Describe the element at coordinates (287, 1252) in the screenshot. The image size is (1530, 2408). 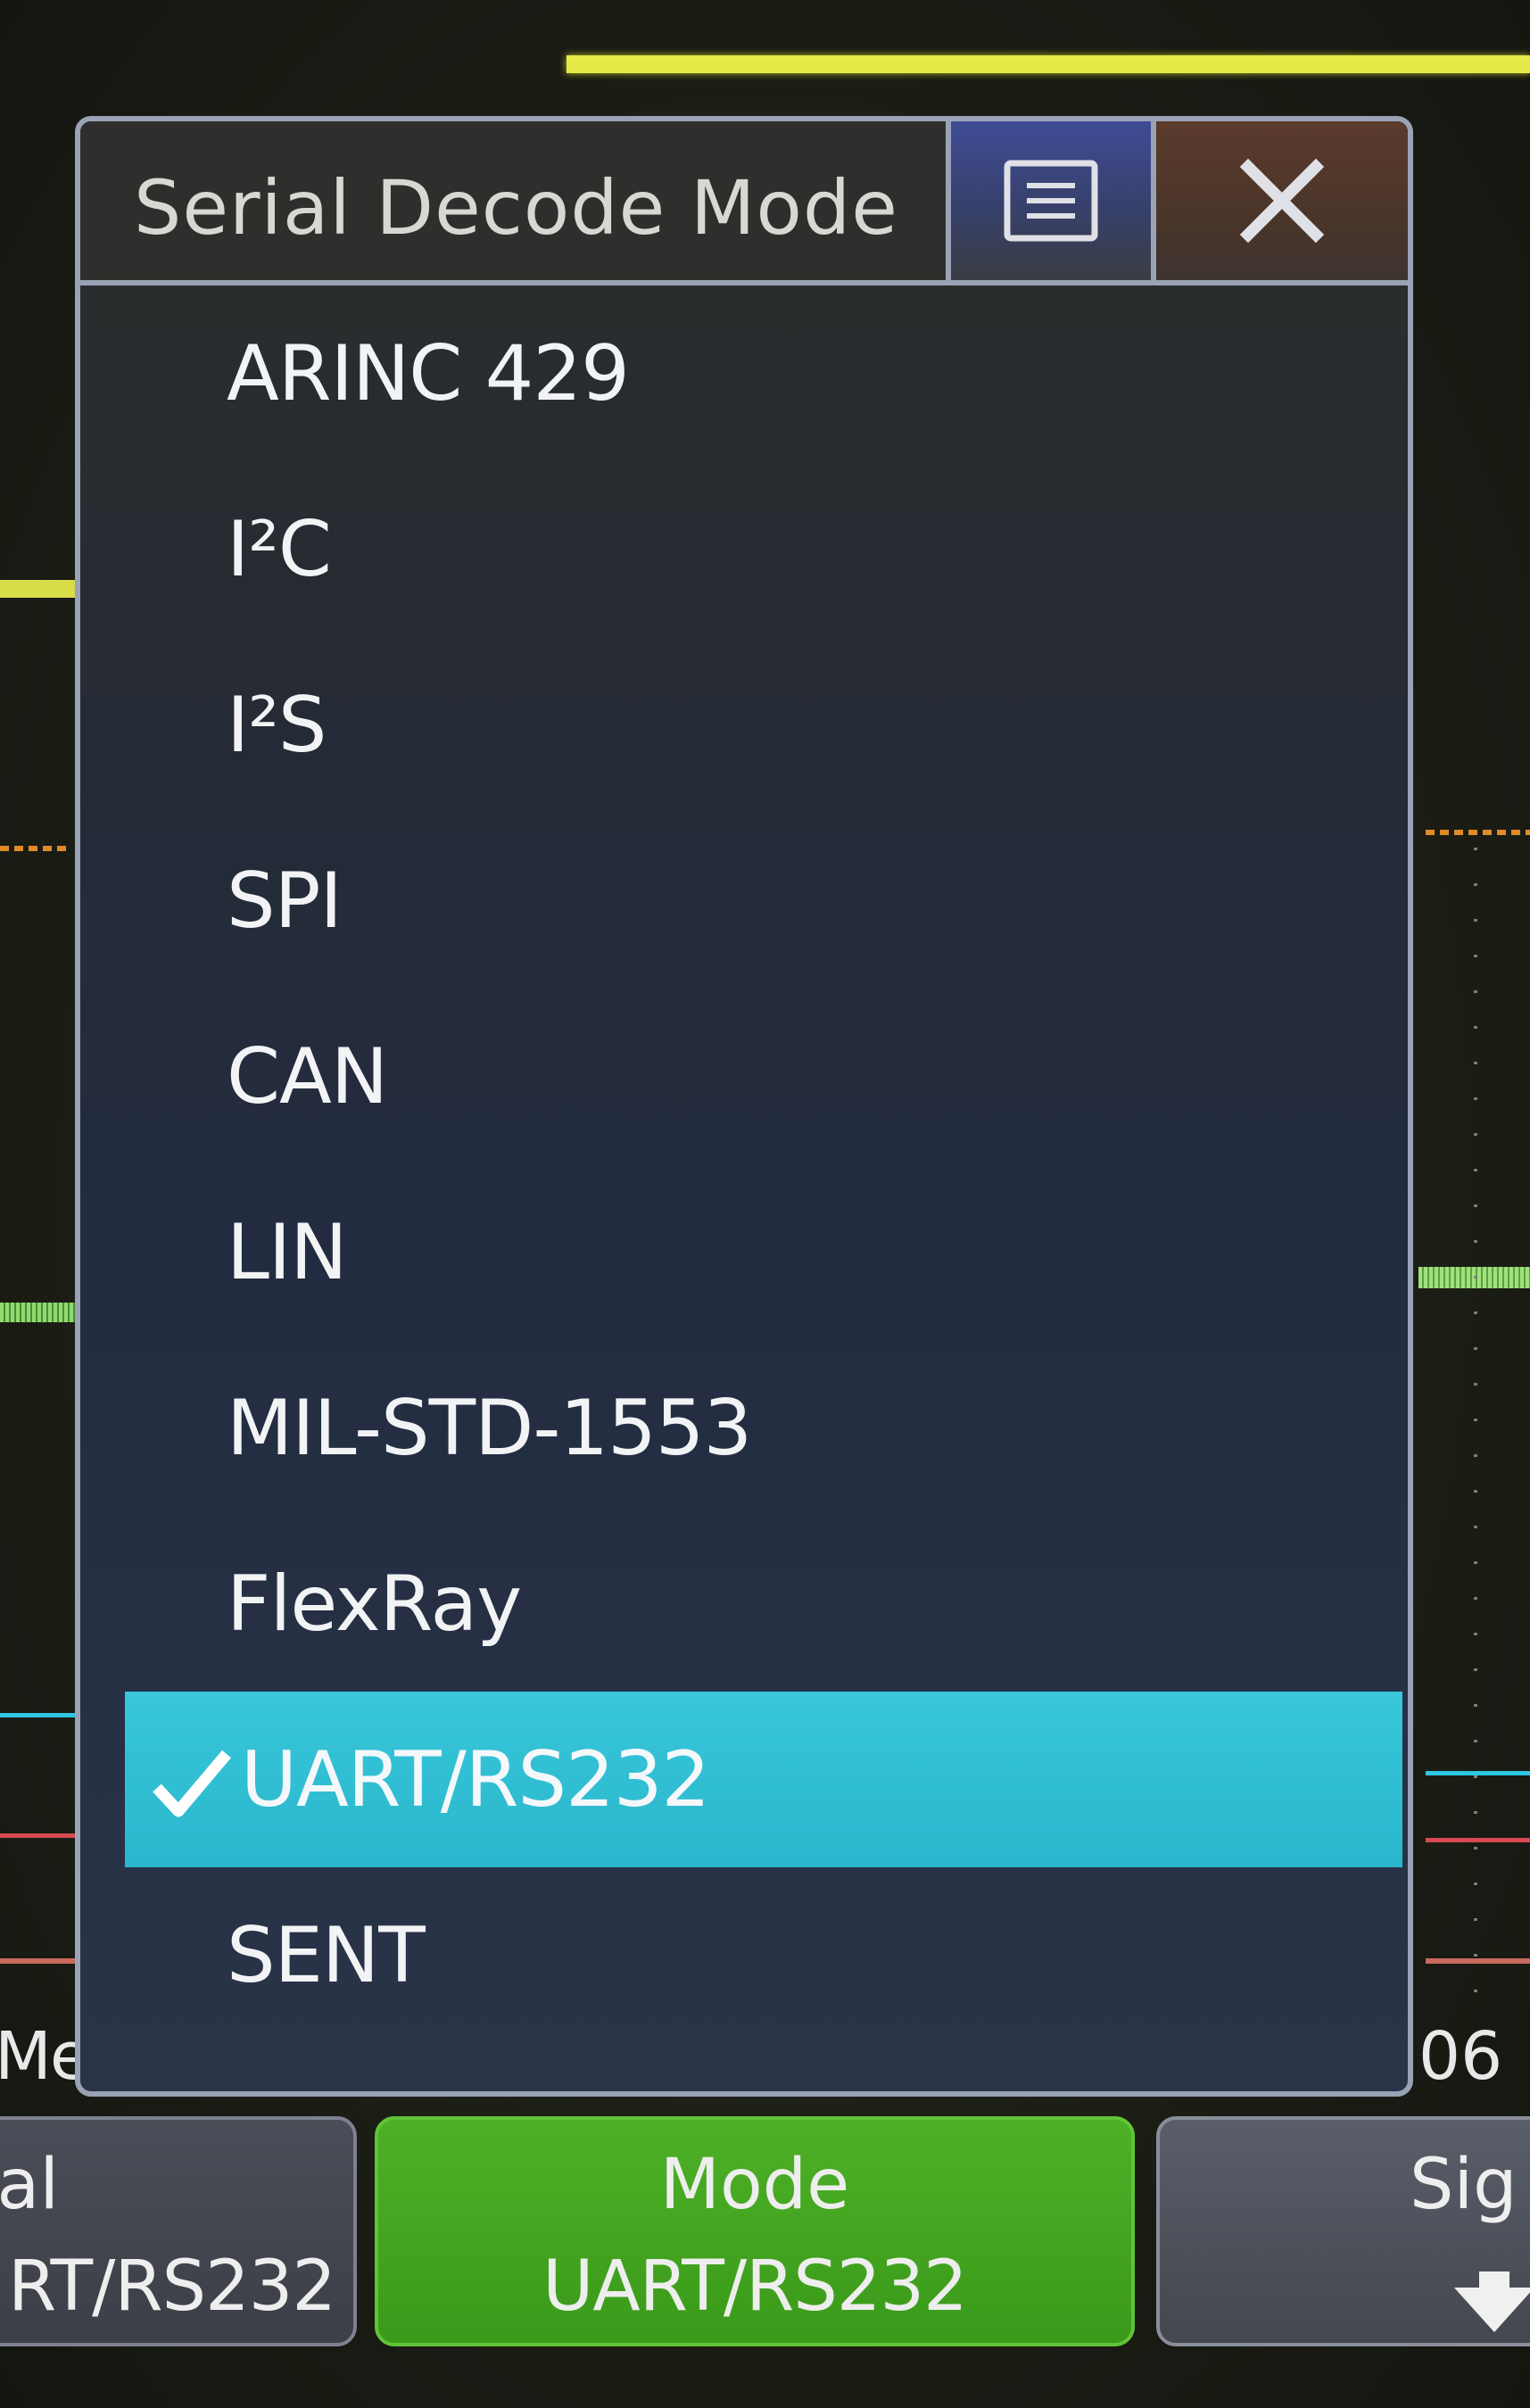
I see `mode-item-label: LIN` at that location.